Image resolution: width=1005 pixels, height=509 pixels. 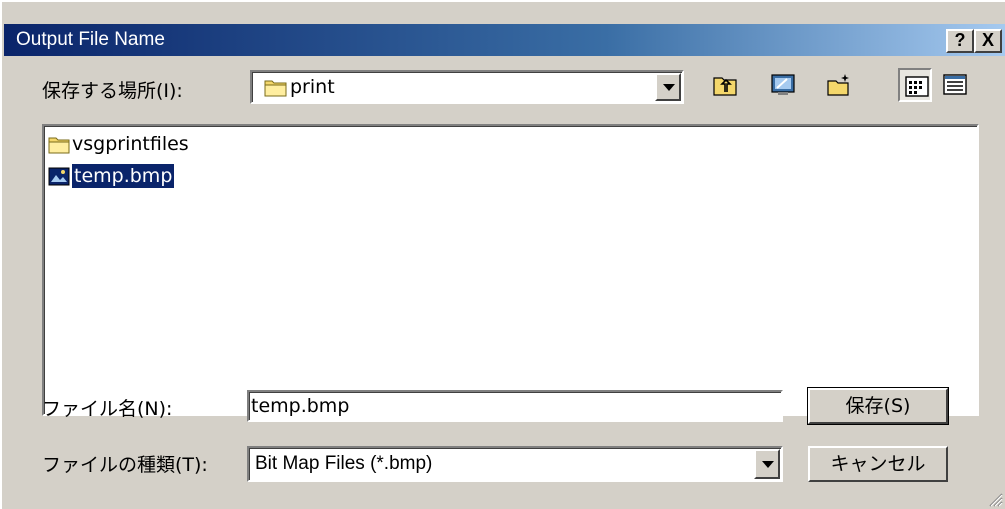 I want to click on help-button: ?, so click(x=960, y=41).